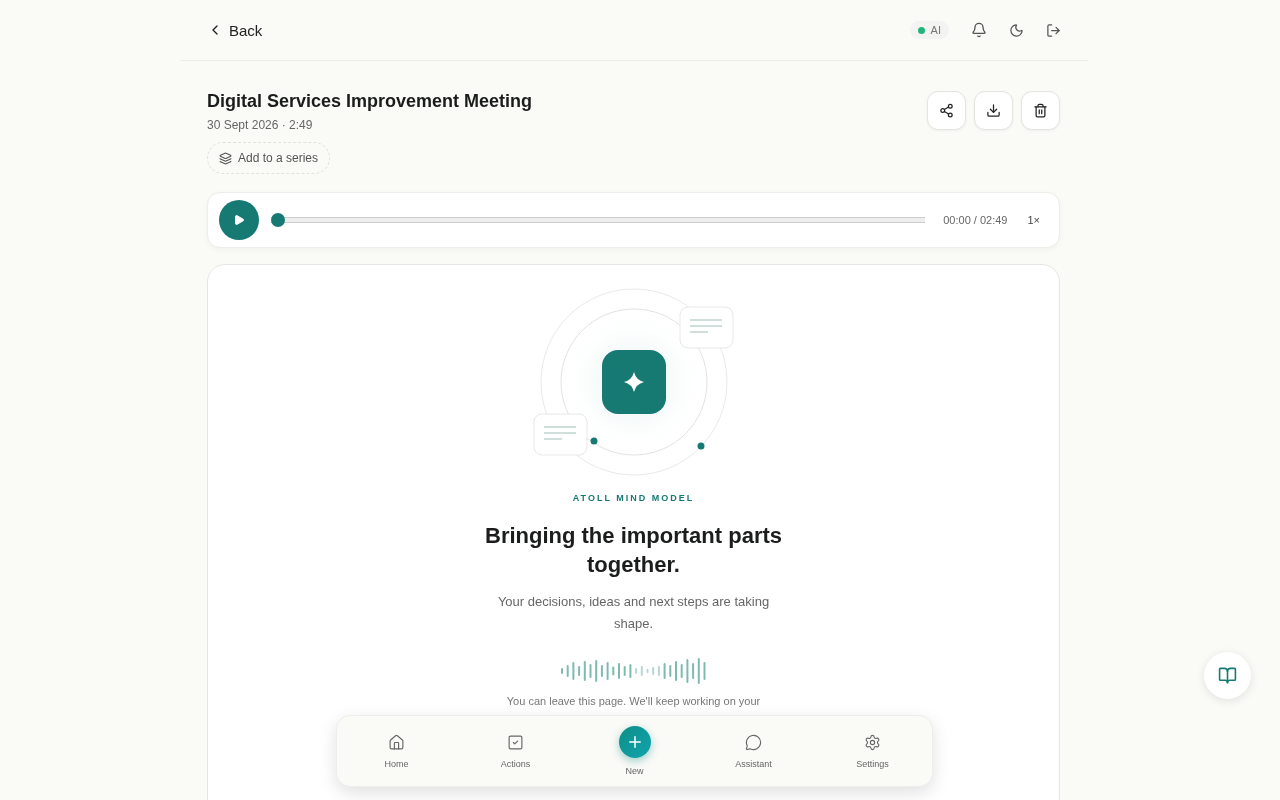  What do you see at coordinates (975, 220) in the screenshot?
I see `playback-time: 00:00 / 02:49` at bounding box center [975, 220].